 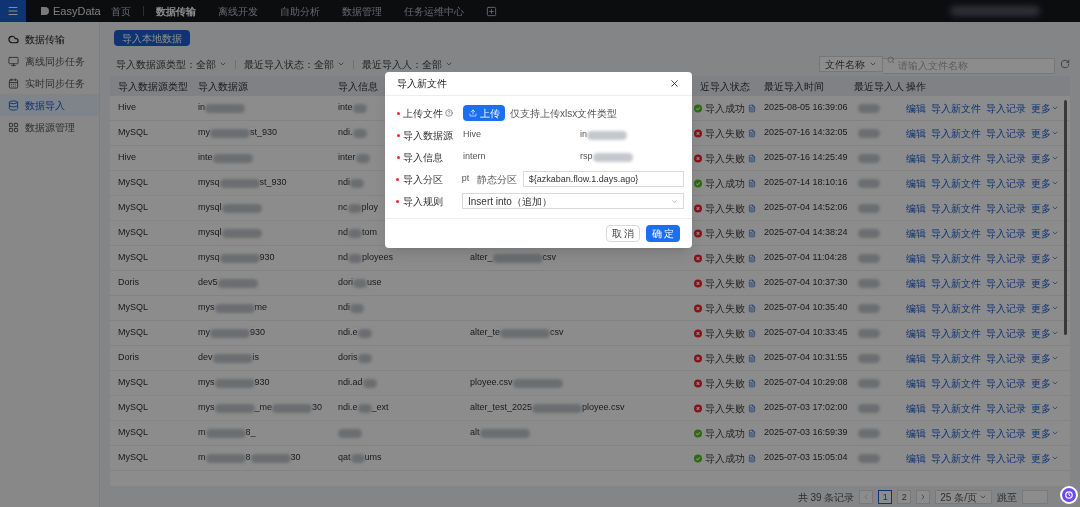 I want to click on home-link: 首页, so click(x=120, y=11).